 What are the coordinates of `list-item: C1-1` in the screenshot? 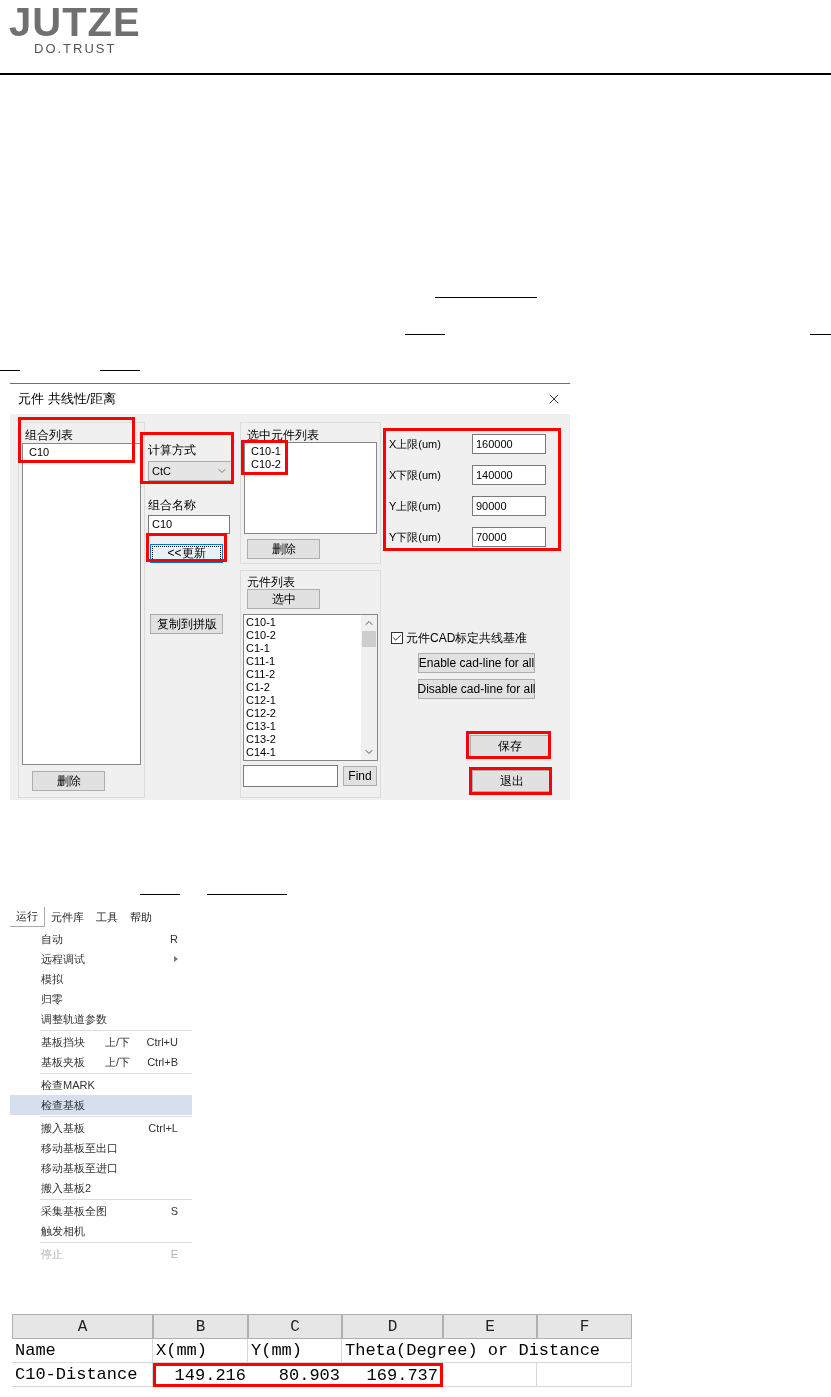 It's located at (302, 648).